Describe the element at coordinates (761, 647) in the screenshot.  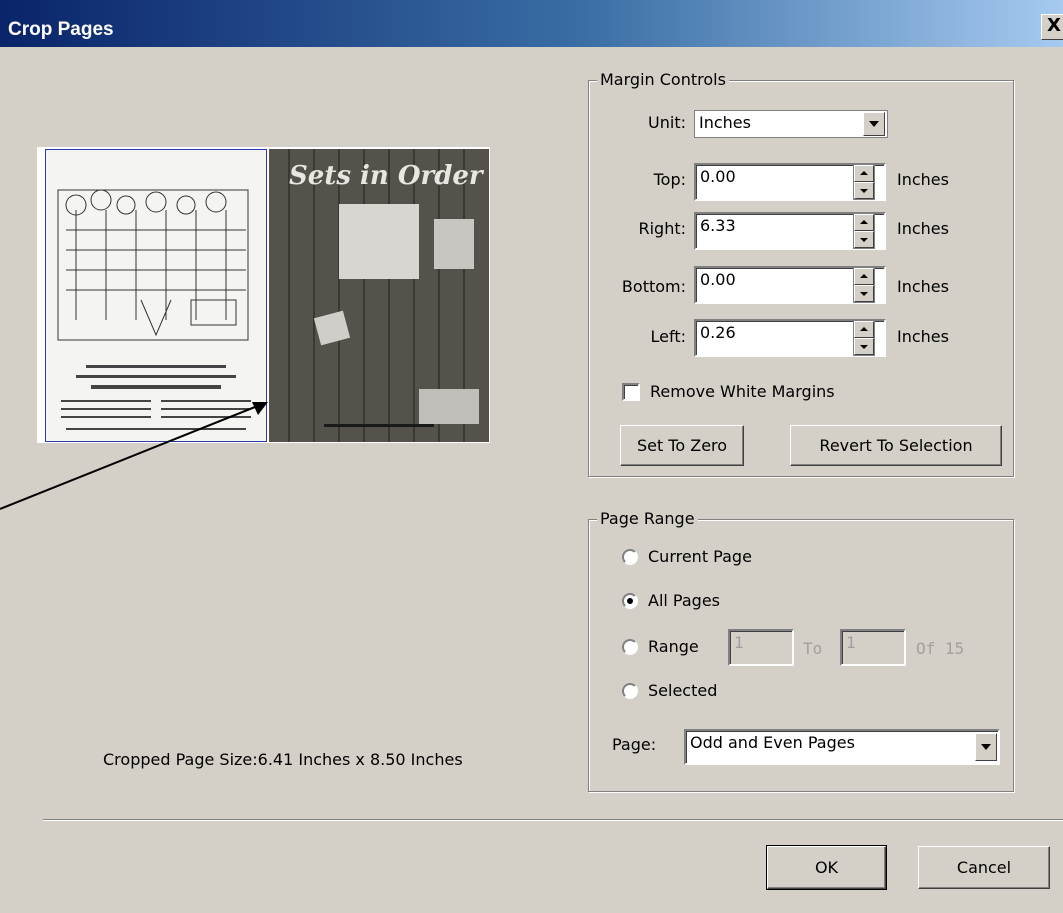
I see `range-from-input: 1` at that location.